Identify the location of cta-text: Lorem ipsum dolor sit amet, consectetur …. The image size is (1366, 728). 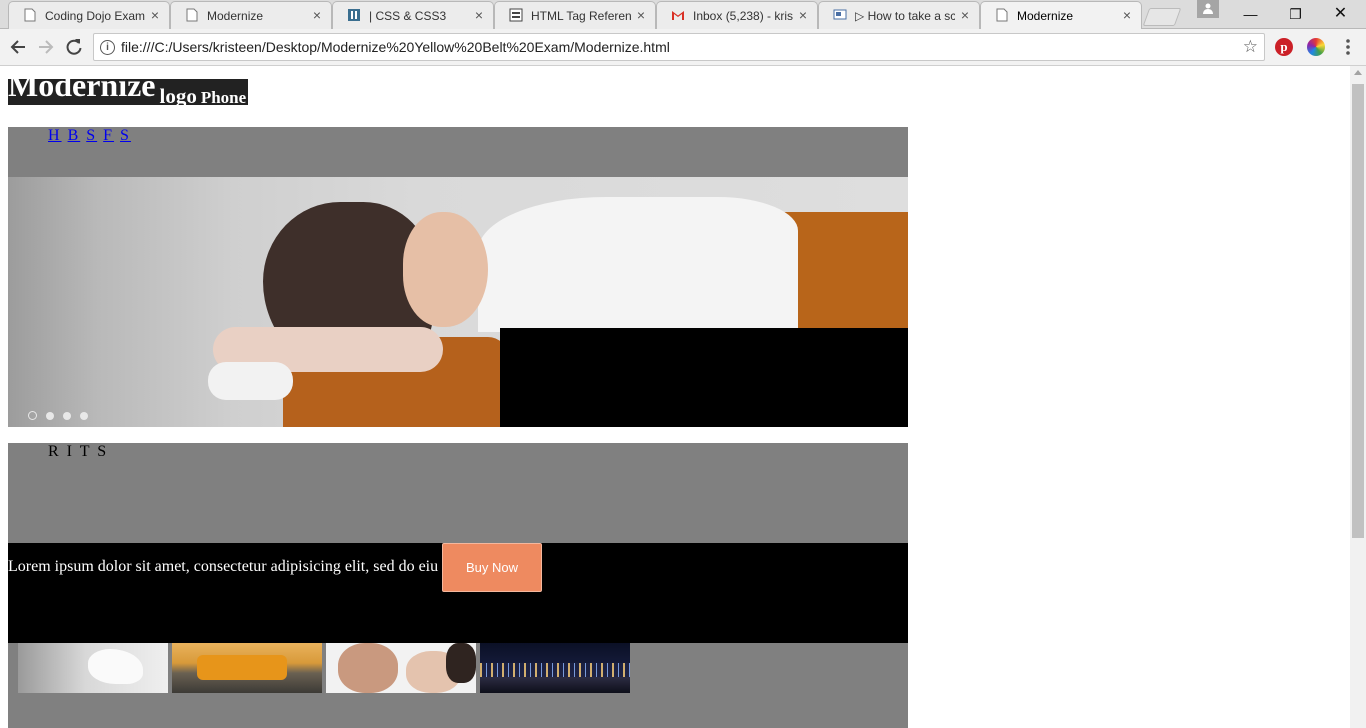
(223, 566).